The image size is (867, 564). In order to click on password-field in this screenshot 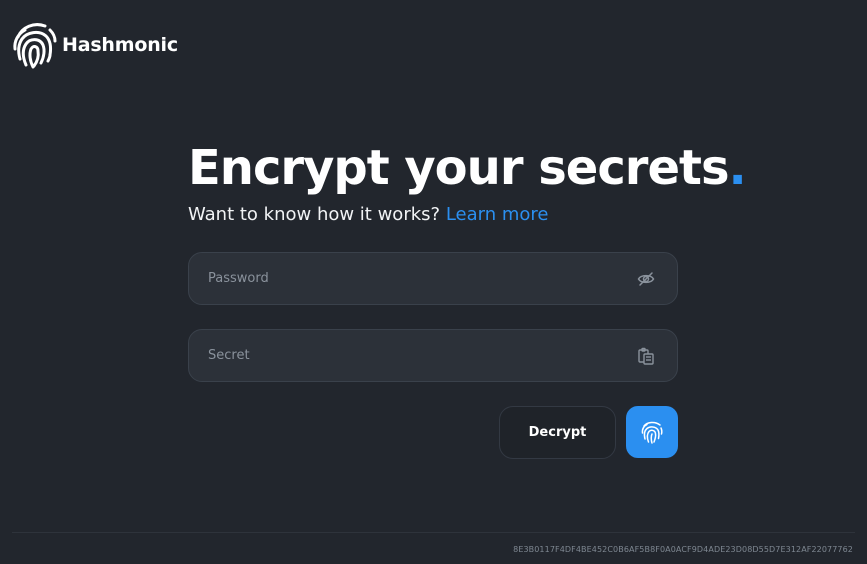, I will do `click(433, 278)`.